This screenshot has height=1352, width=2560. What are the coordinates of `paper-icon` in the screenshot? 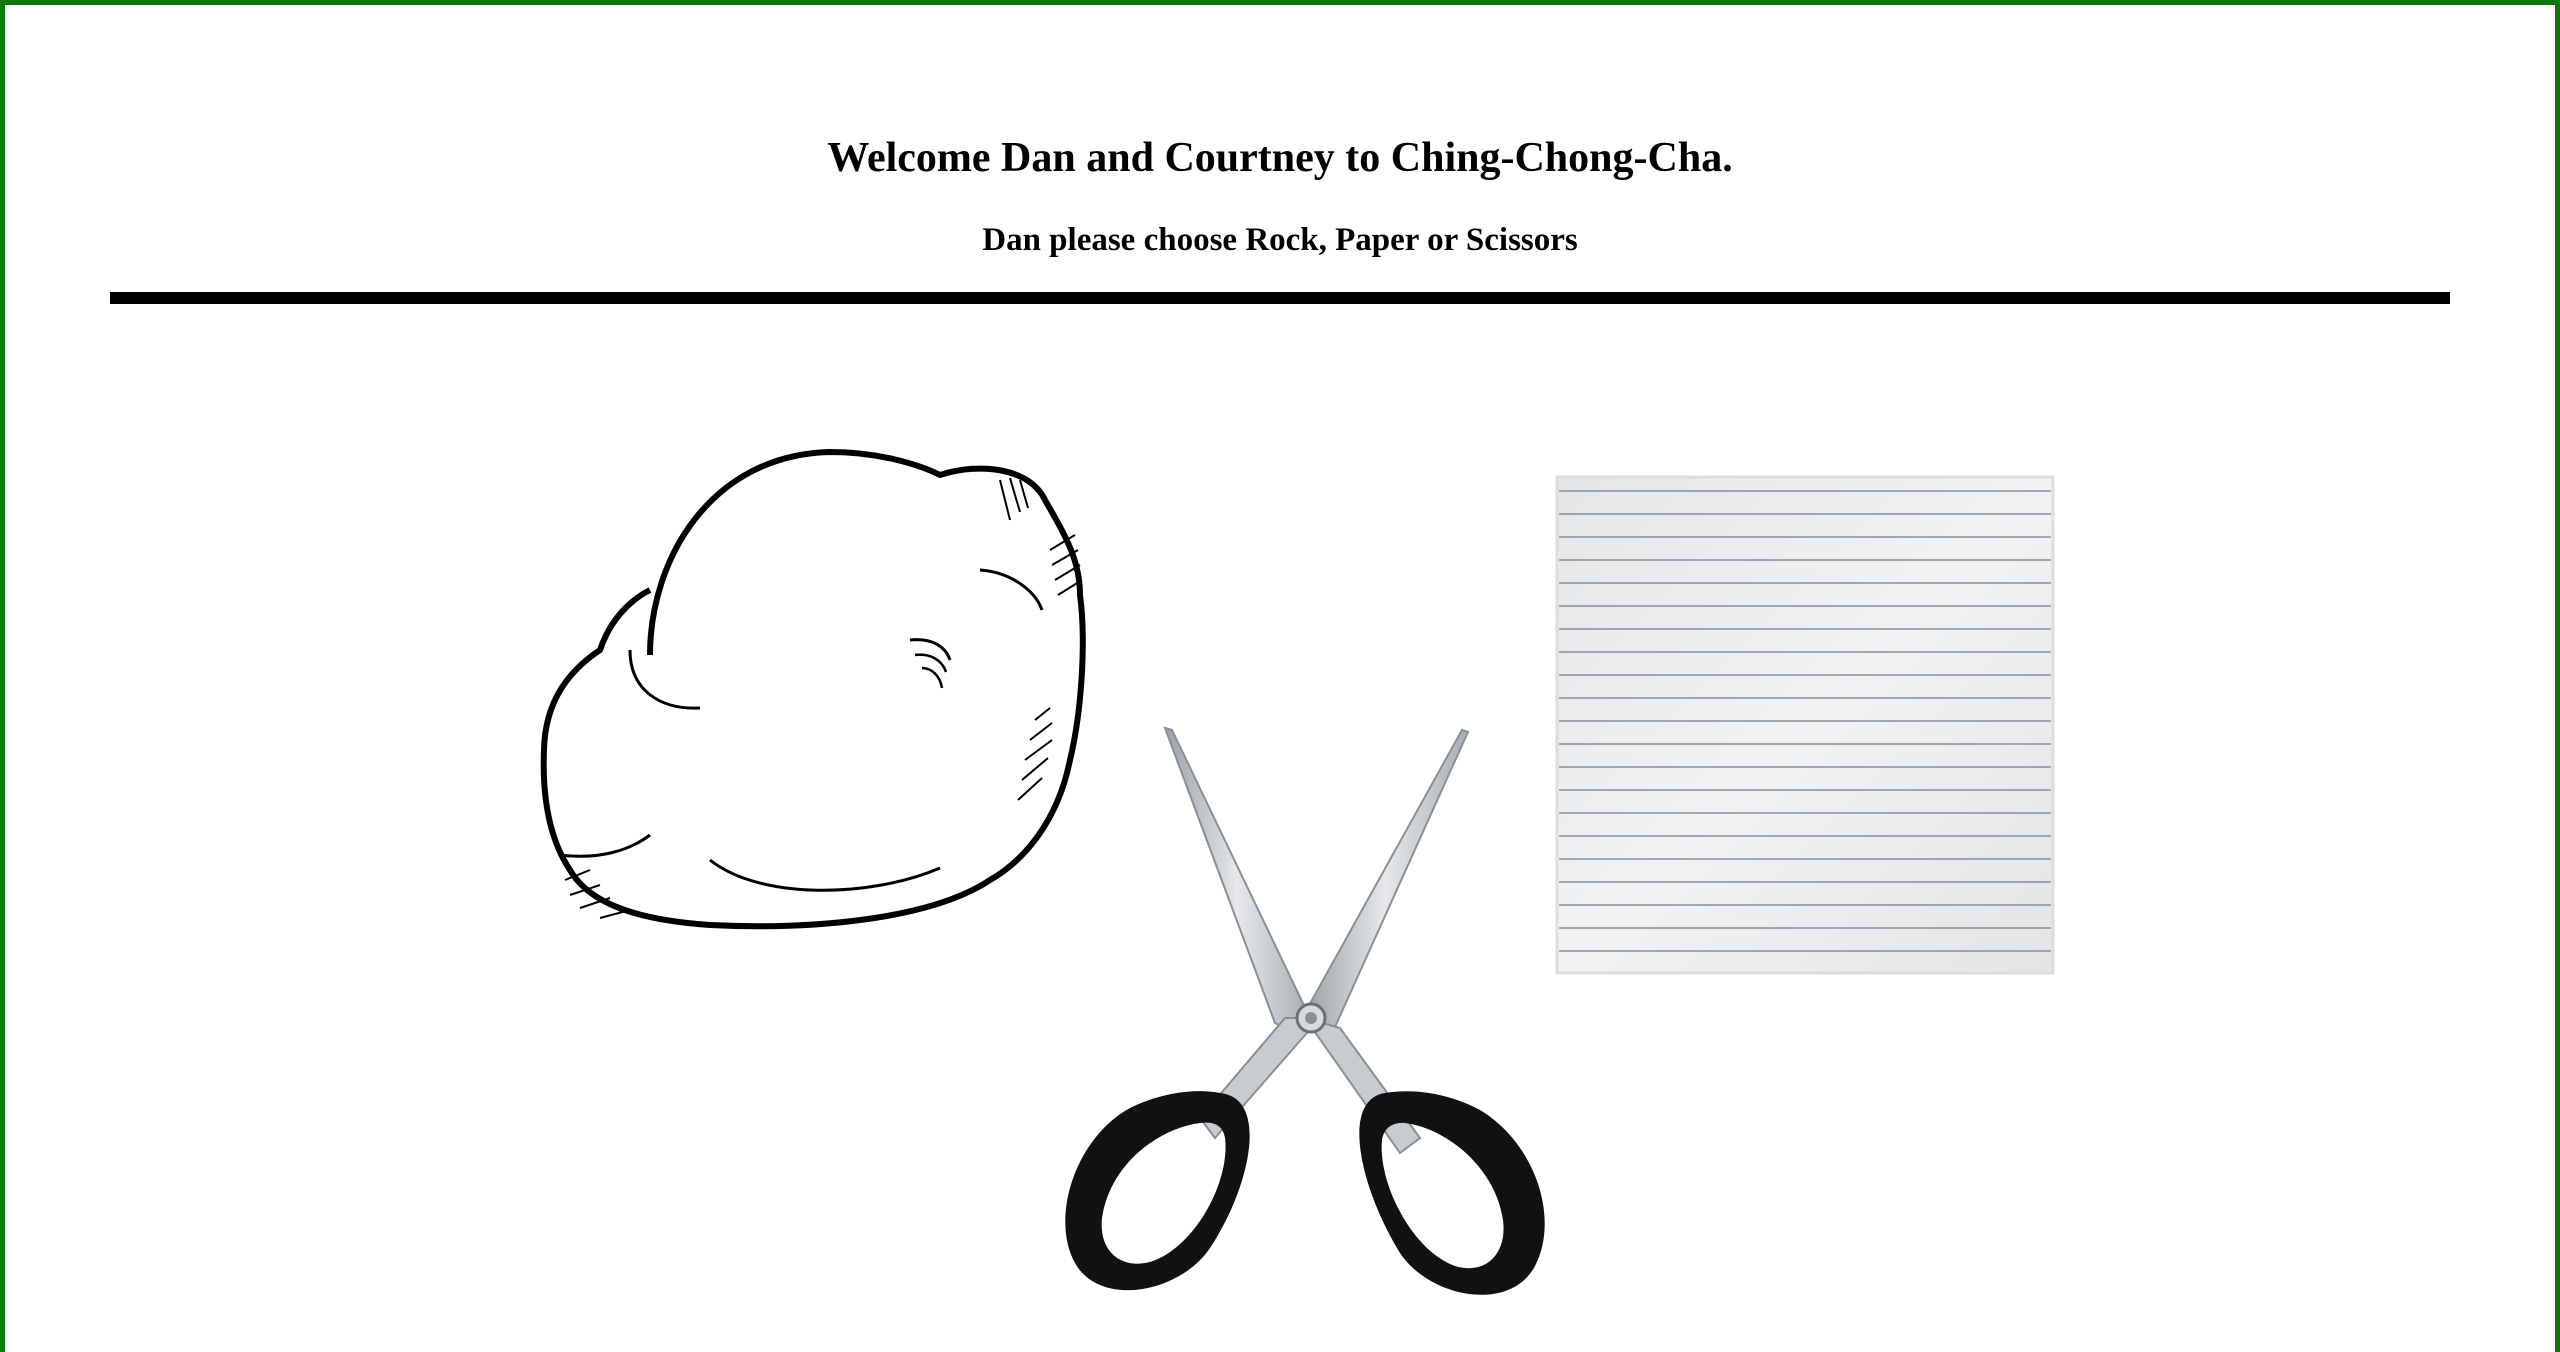 It's located at (1805, 725).